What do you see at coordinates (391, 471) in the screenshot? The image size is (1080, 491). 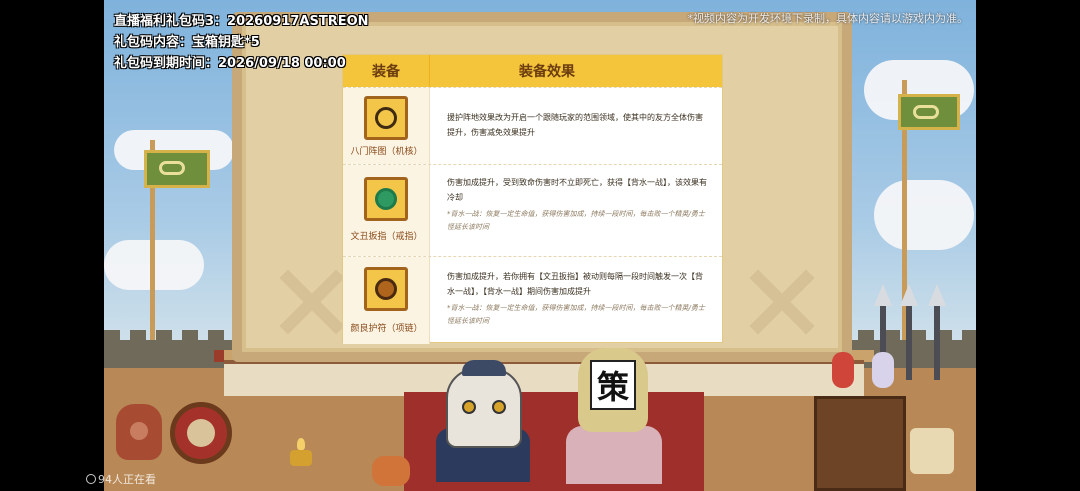 I see `pumpkin-vase` at bounding box center [391, 471].